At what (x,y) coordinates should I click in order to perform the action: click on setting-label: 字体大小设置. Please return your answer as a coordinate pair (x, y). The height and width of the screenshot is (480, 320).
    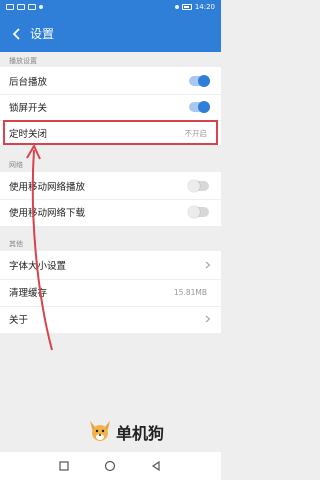
    Looking at the image, I should click on (38, 266).